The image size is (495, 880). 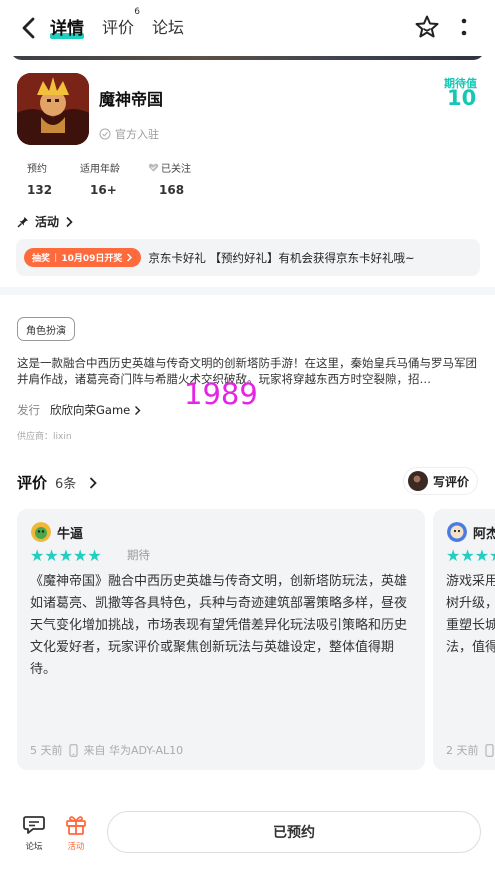 What do you see at coordinates (37, 169) in the screenshot?
I see `stat-reservations-label: 预约` at bounding box center [37, 169].